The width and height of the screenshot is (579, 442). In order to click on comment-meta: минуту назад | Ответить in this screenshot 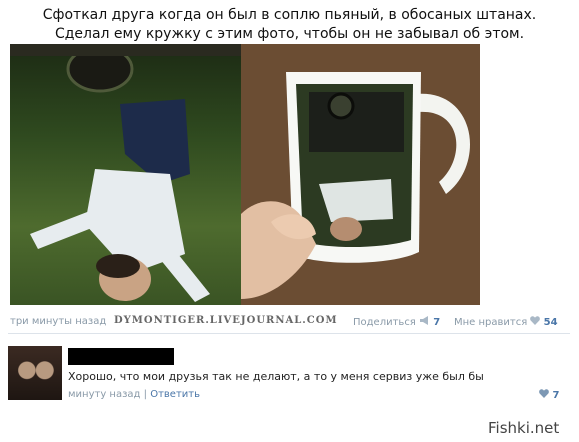, I will do `click(134, 394)`.